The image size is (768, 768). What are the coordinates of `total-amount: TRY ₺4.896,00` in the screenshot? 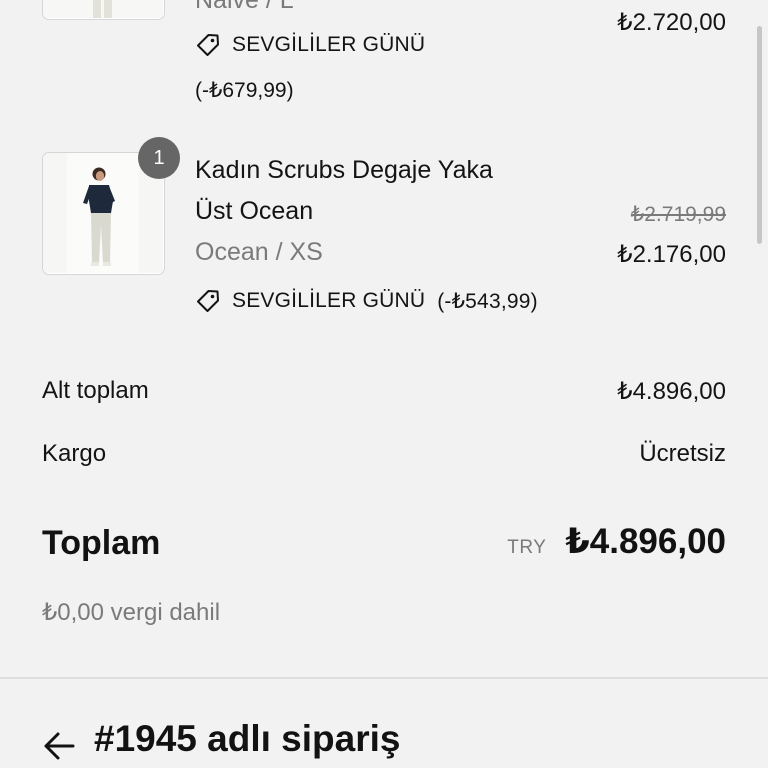 It's located at (616, 542).